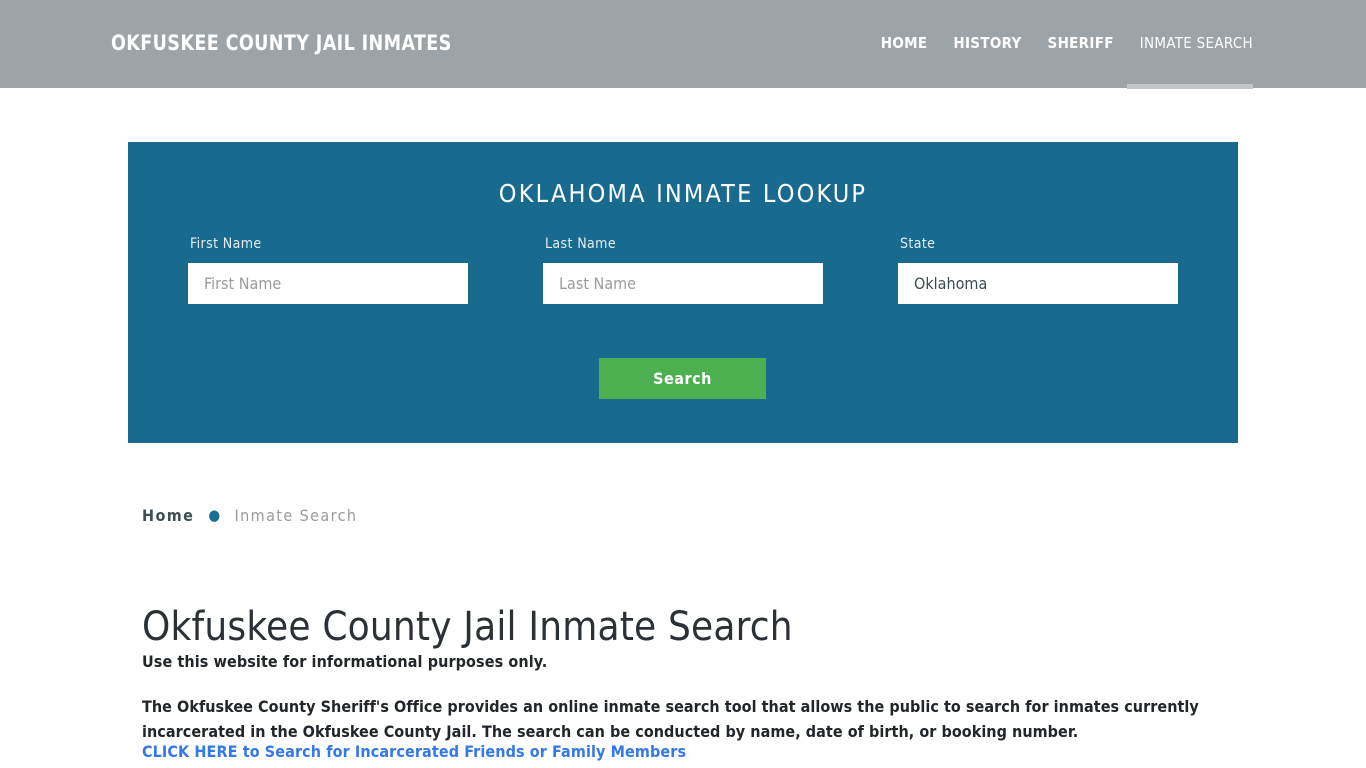  Describe the element at coordinates (296, 515) in the screenshot. I see `breadcrumb-current-page: Inmate Search` at that location.